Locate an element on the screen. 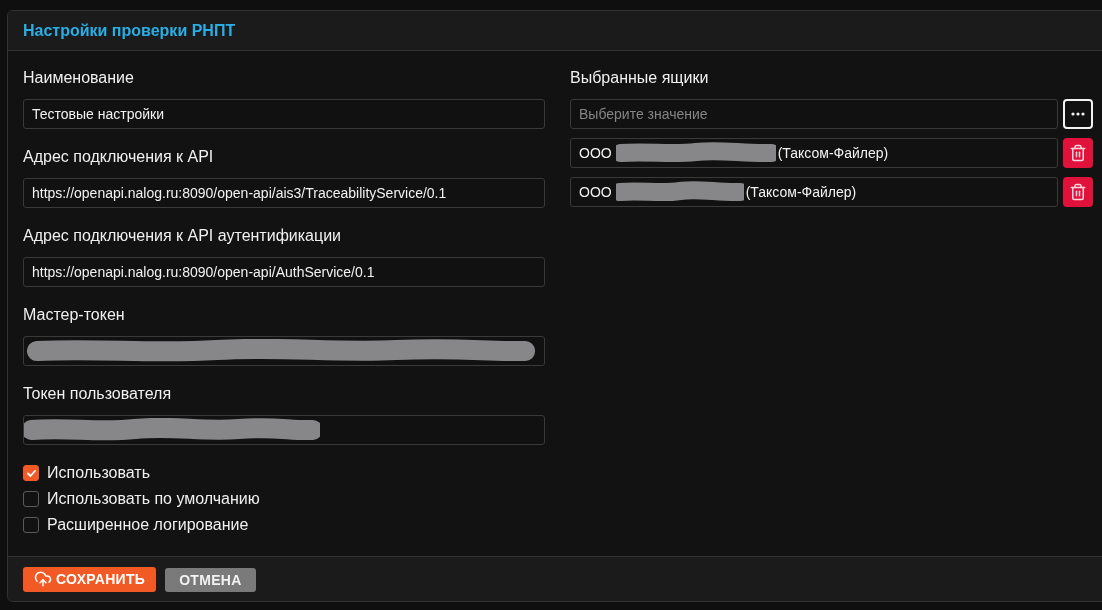 This screenshot has height=610, width=1102. input-field: https://openapi.nalog.ru:8090/open-api/ais3/TraceabilityService/0.1 is located at coordinates (284, 193).